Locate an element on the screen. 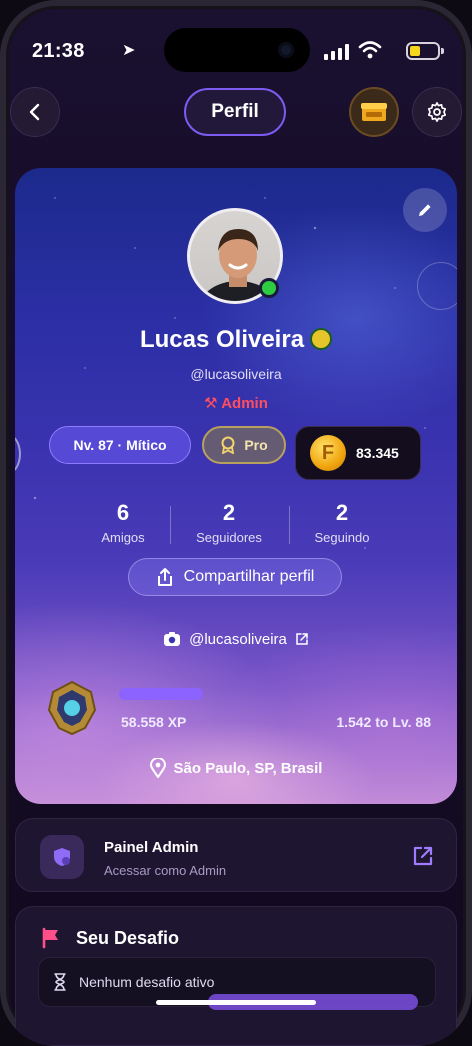 The width and height of the screenshot is (472, 1046). profile-name: Lucas Oliveira is located at coordinates (222, 339).